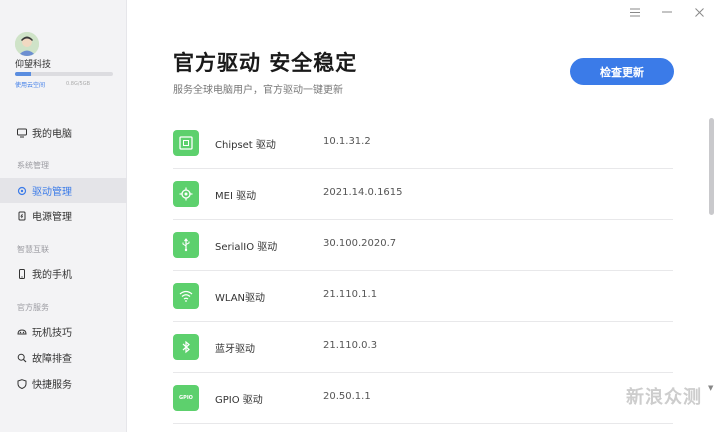 This screenshot has height=432, width=720. I want to click on page-subtitle: 服务全球电脑用户，官方驱动一键更新, so click(258, 90).